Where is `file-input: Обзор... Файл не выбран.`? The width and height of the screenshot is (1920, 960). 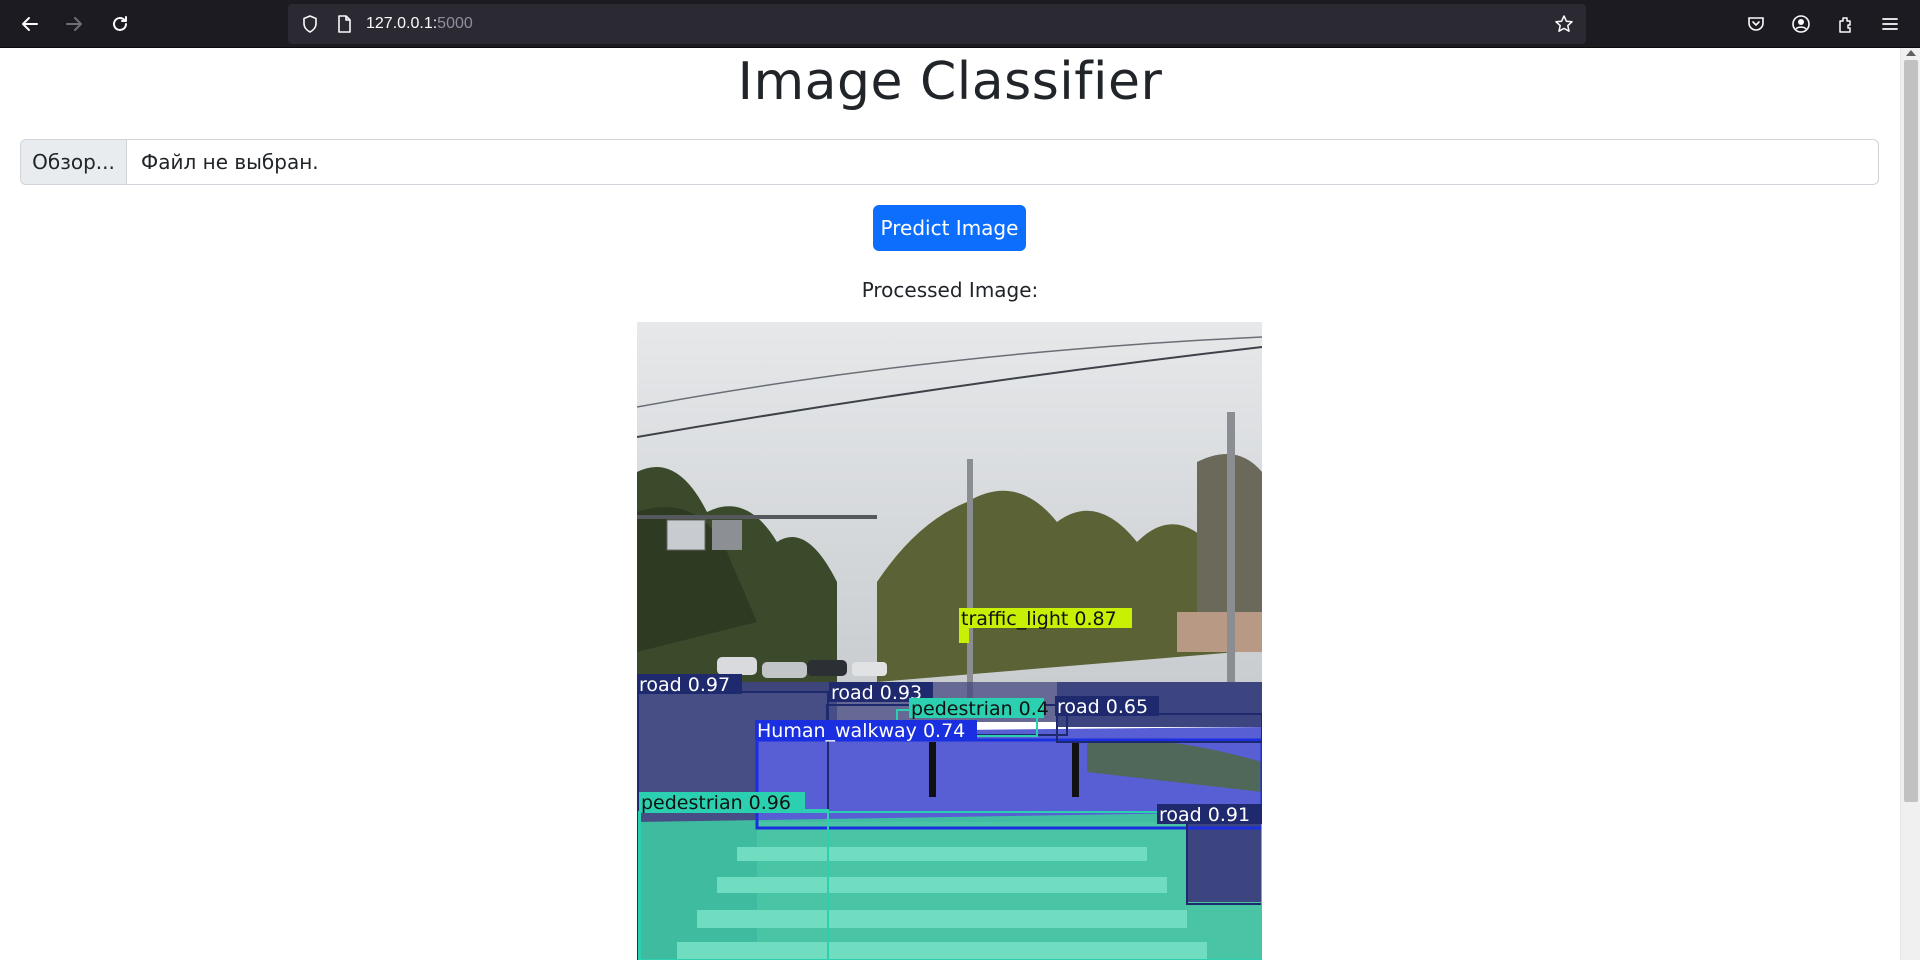 file-input: Обзор... Файл не выбран. is located at coordinates (949, 162).